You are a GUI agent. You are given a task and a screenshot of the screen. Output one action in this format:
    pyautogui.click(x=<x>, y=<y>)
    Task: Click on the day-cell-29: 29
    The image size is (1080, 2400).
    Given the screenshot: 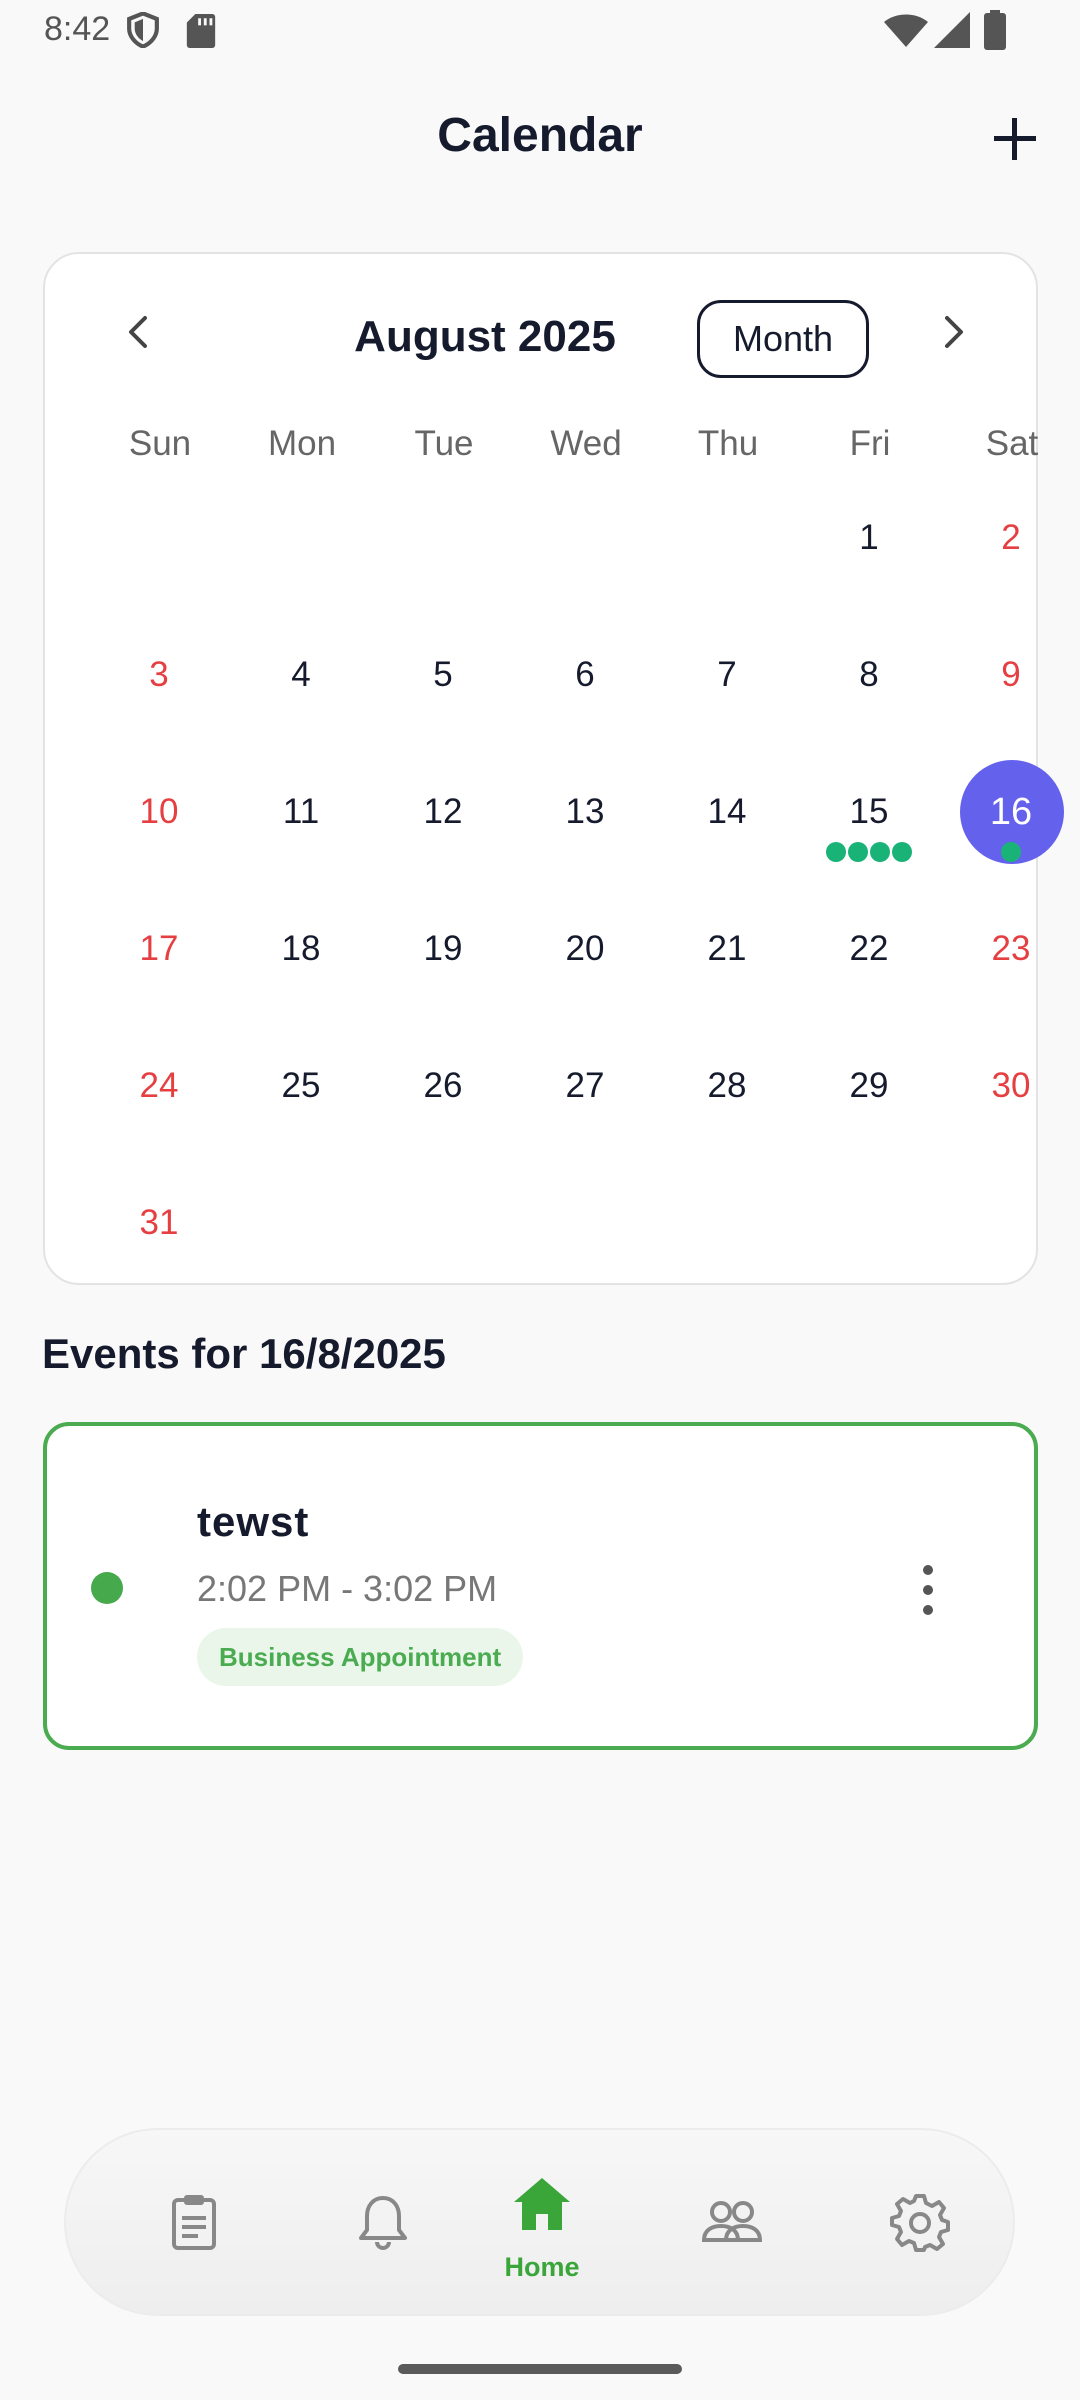 What is the action you would take?
    pyautogui.click(x=869, y=1086)
    